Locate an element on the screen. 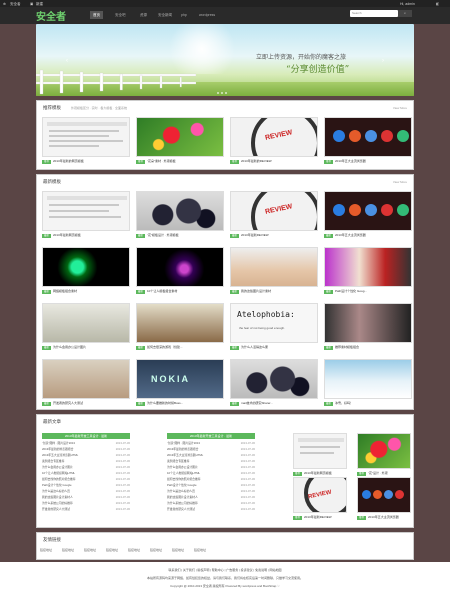 Image resolution: width=450 pixels, height=600 pixels. card-title: “花”设计 · 外观 is located at coordinates (378, 473).